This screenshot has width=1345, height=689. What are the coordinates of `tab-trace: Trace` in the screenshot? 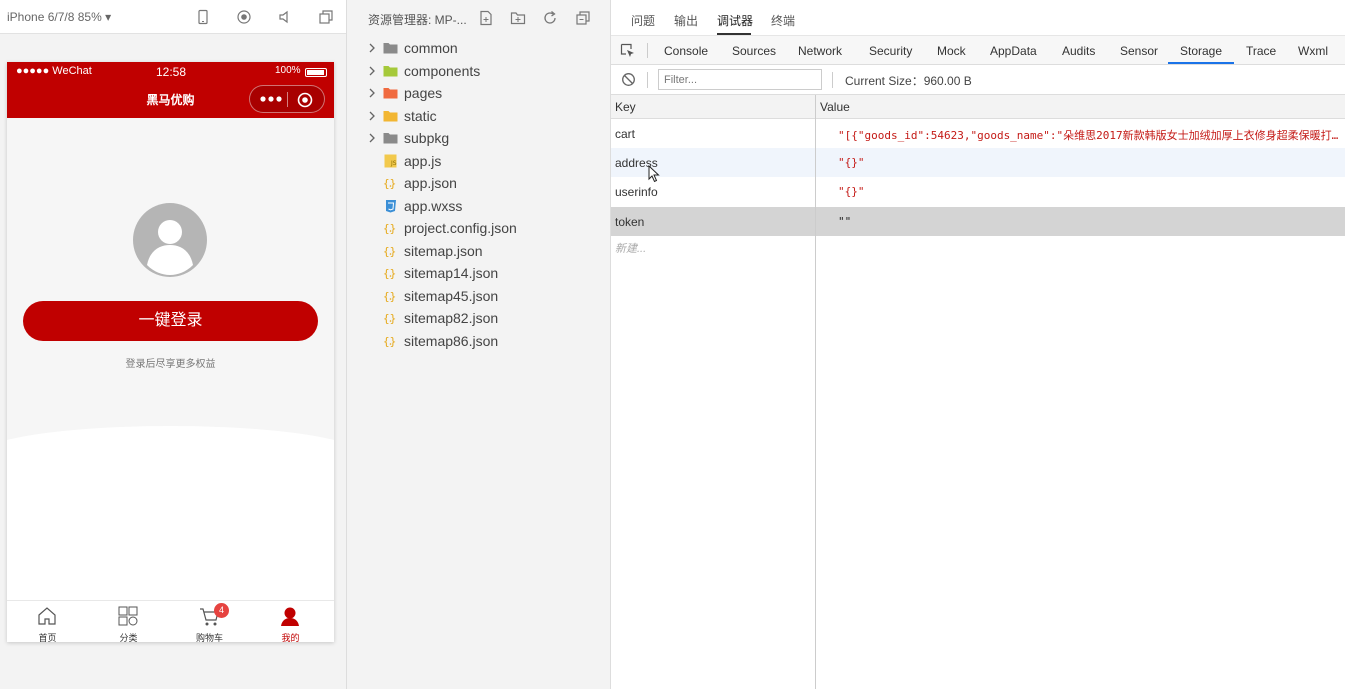 It's located at (1261, 51).